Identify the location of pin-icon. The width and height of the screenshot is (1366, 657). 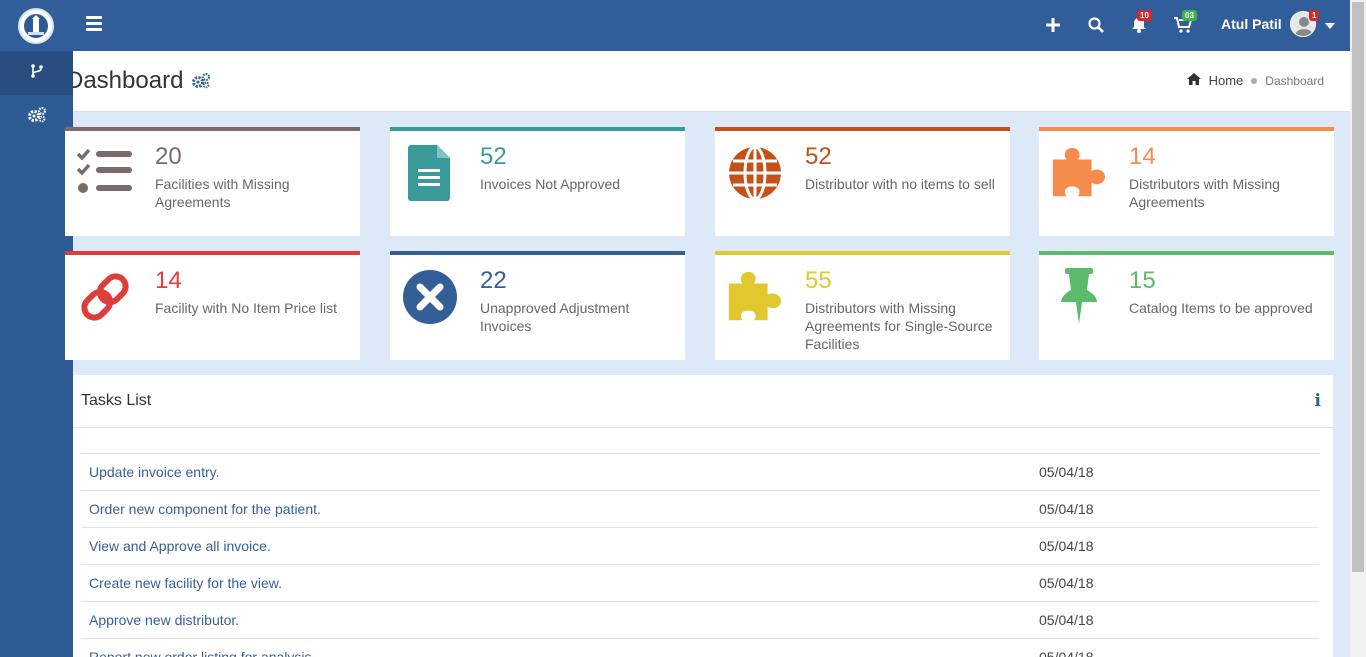
(1079, 297).